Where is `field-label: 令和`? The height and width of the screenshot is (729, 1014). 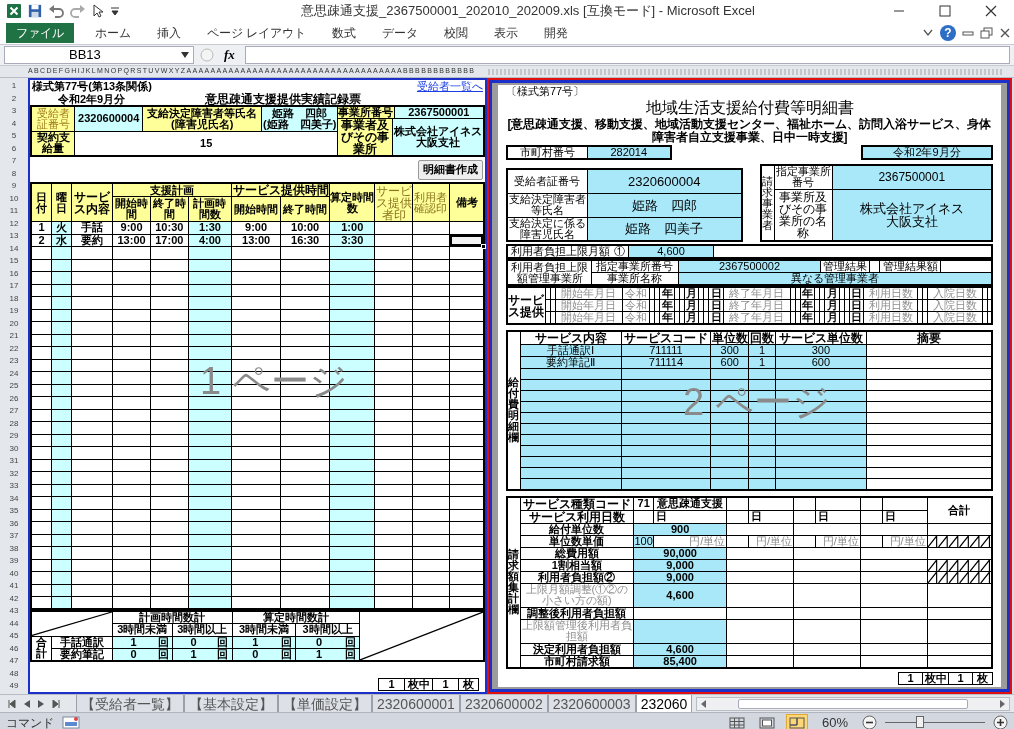
field-label: 令和 is located at coordinates (636, 318).